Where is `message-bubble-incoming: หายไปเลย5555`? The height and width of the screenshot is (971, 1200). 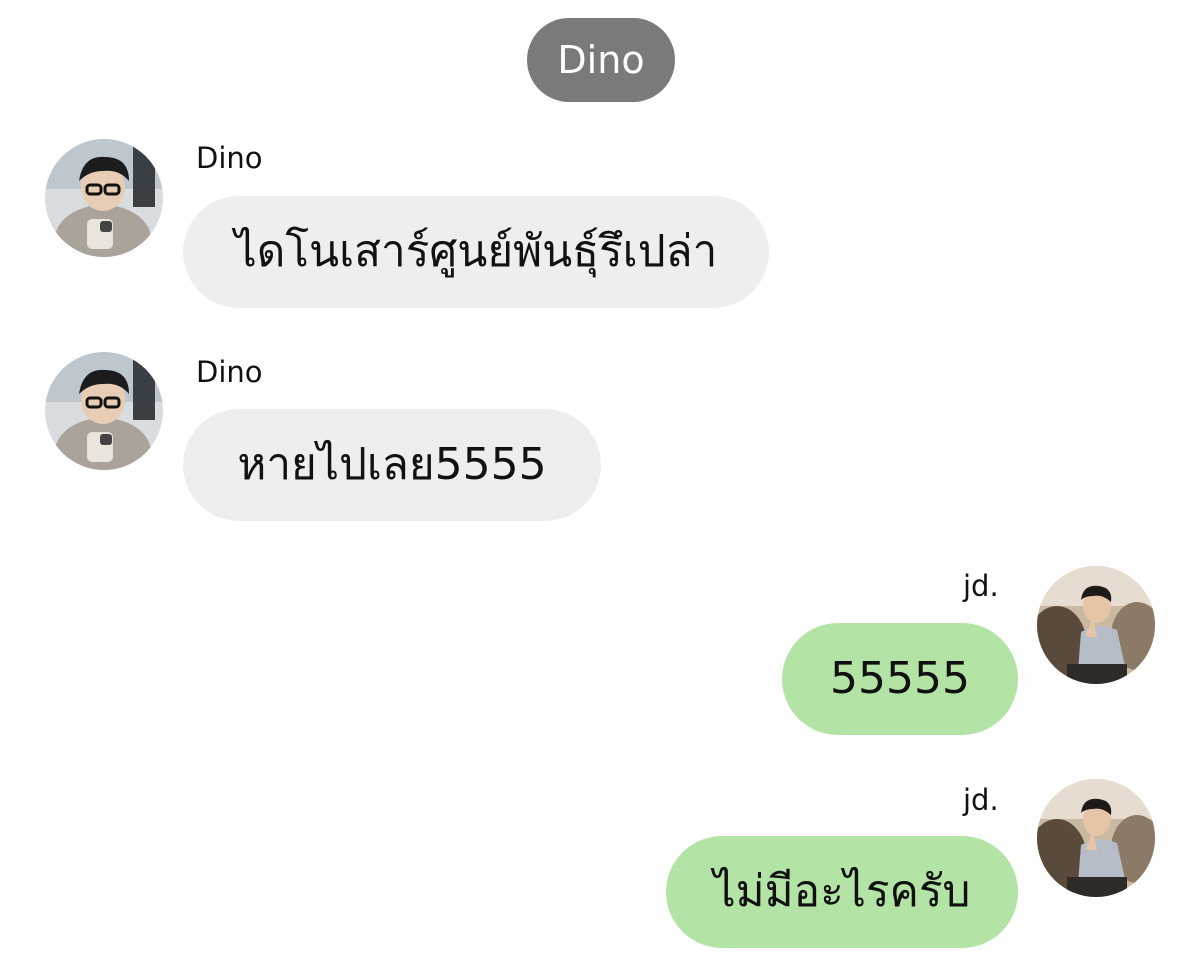
message-bubble-incoming: หายไปเลย5555 is located at coordinates (392, 465).